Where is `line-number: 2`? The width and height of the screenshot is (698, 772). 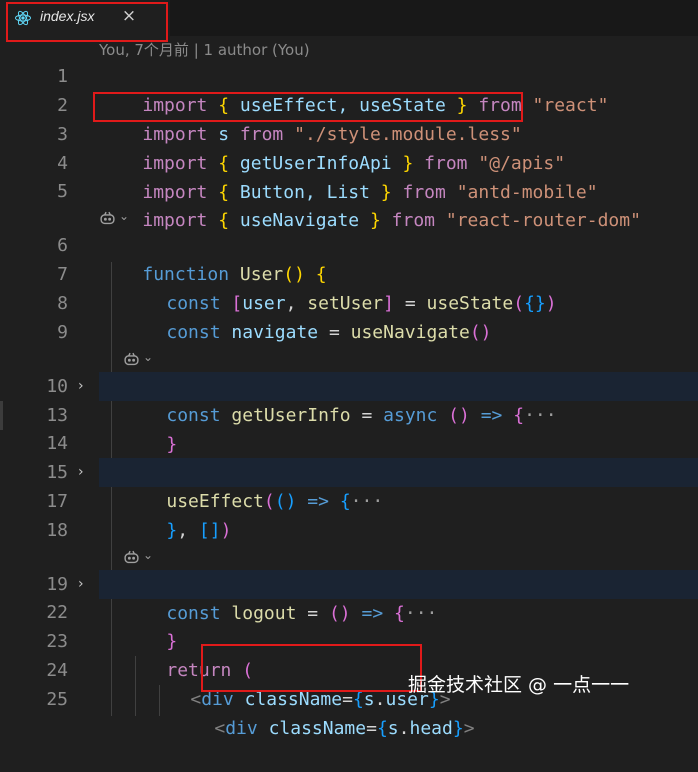
line-number: 2 is located at coordinates (62, 105).